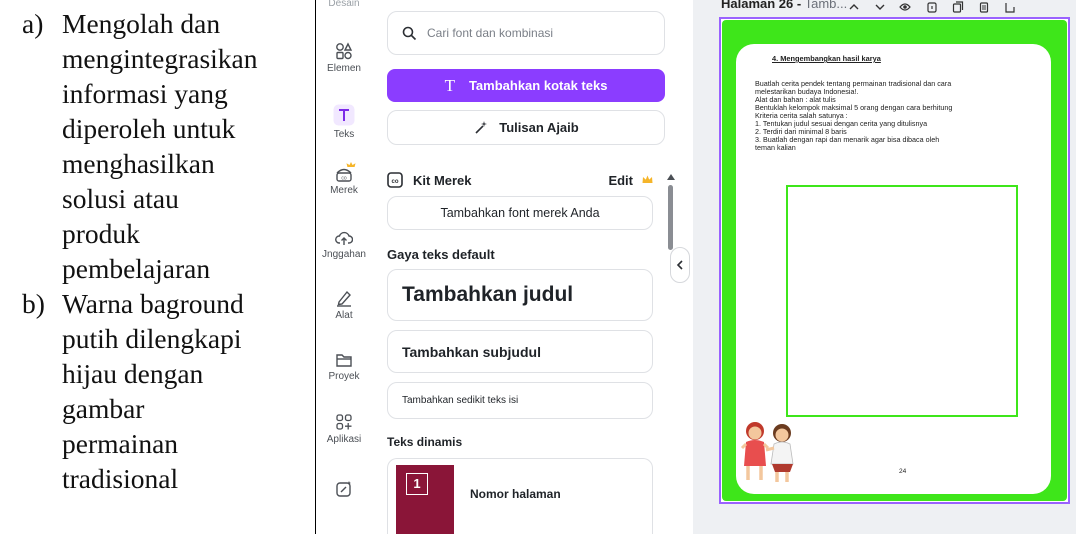  I want to click on brand-kit-edit-link: Edit, so click(620, 180).